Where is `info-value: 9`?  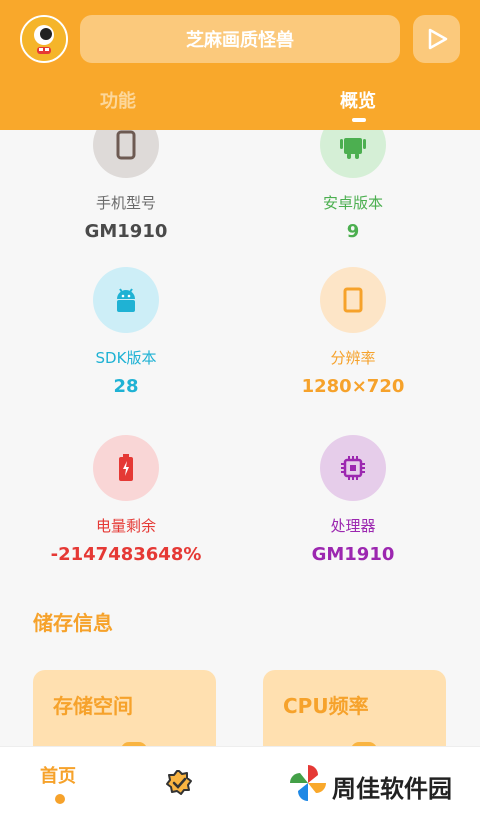
info-value: 9 is located at coordinates (353, 231).